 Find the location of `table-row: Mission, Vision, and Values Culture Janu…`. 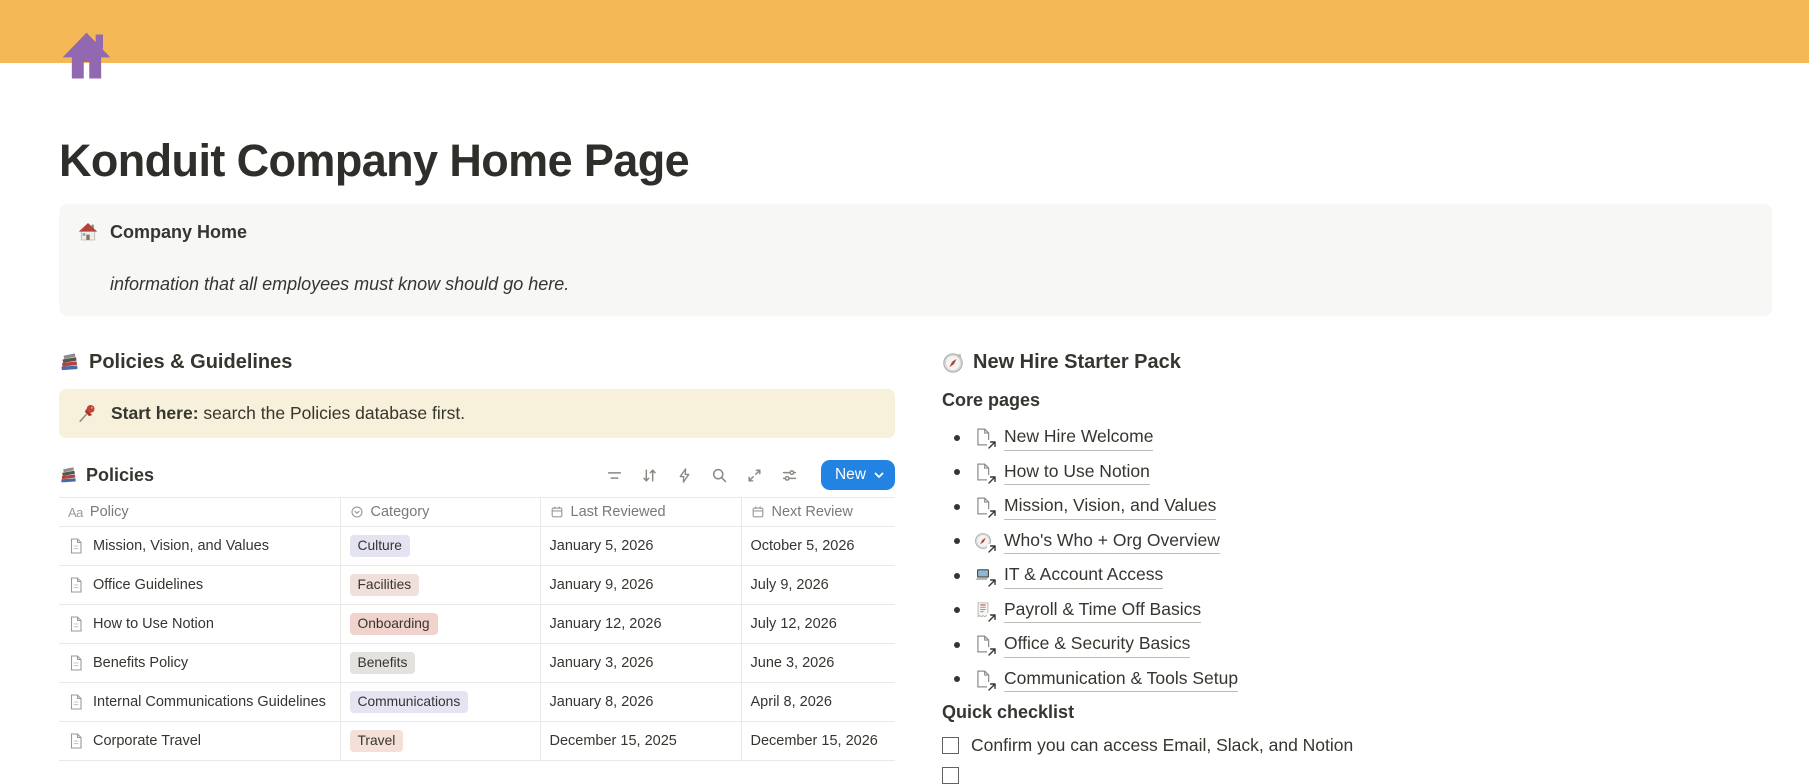

table-row: Mission, Vision, and Values Culture Janu… is located at coordinates (477, 546).